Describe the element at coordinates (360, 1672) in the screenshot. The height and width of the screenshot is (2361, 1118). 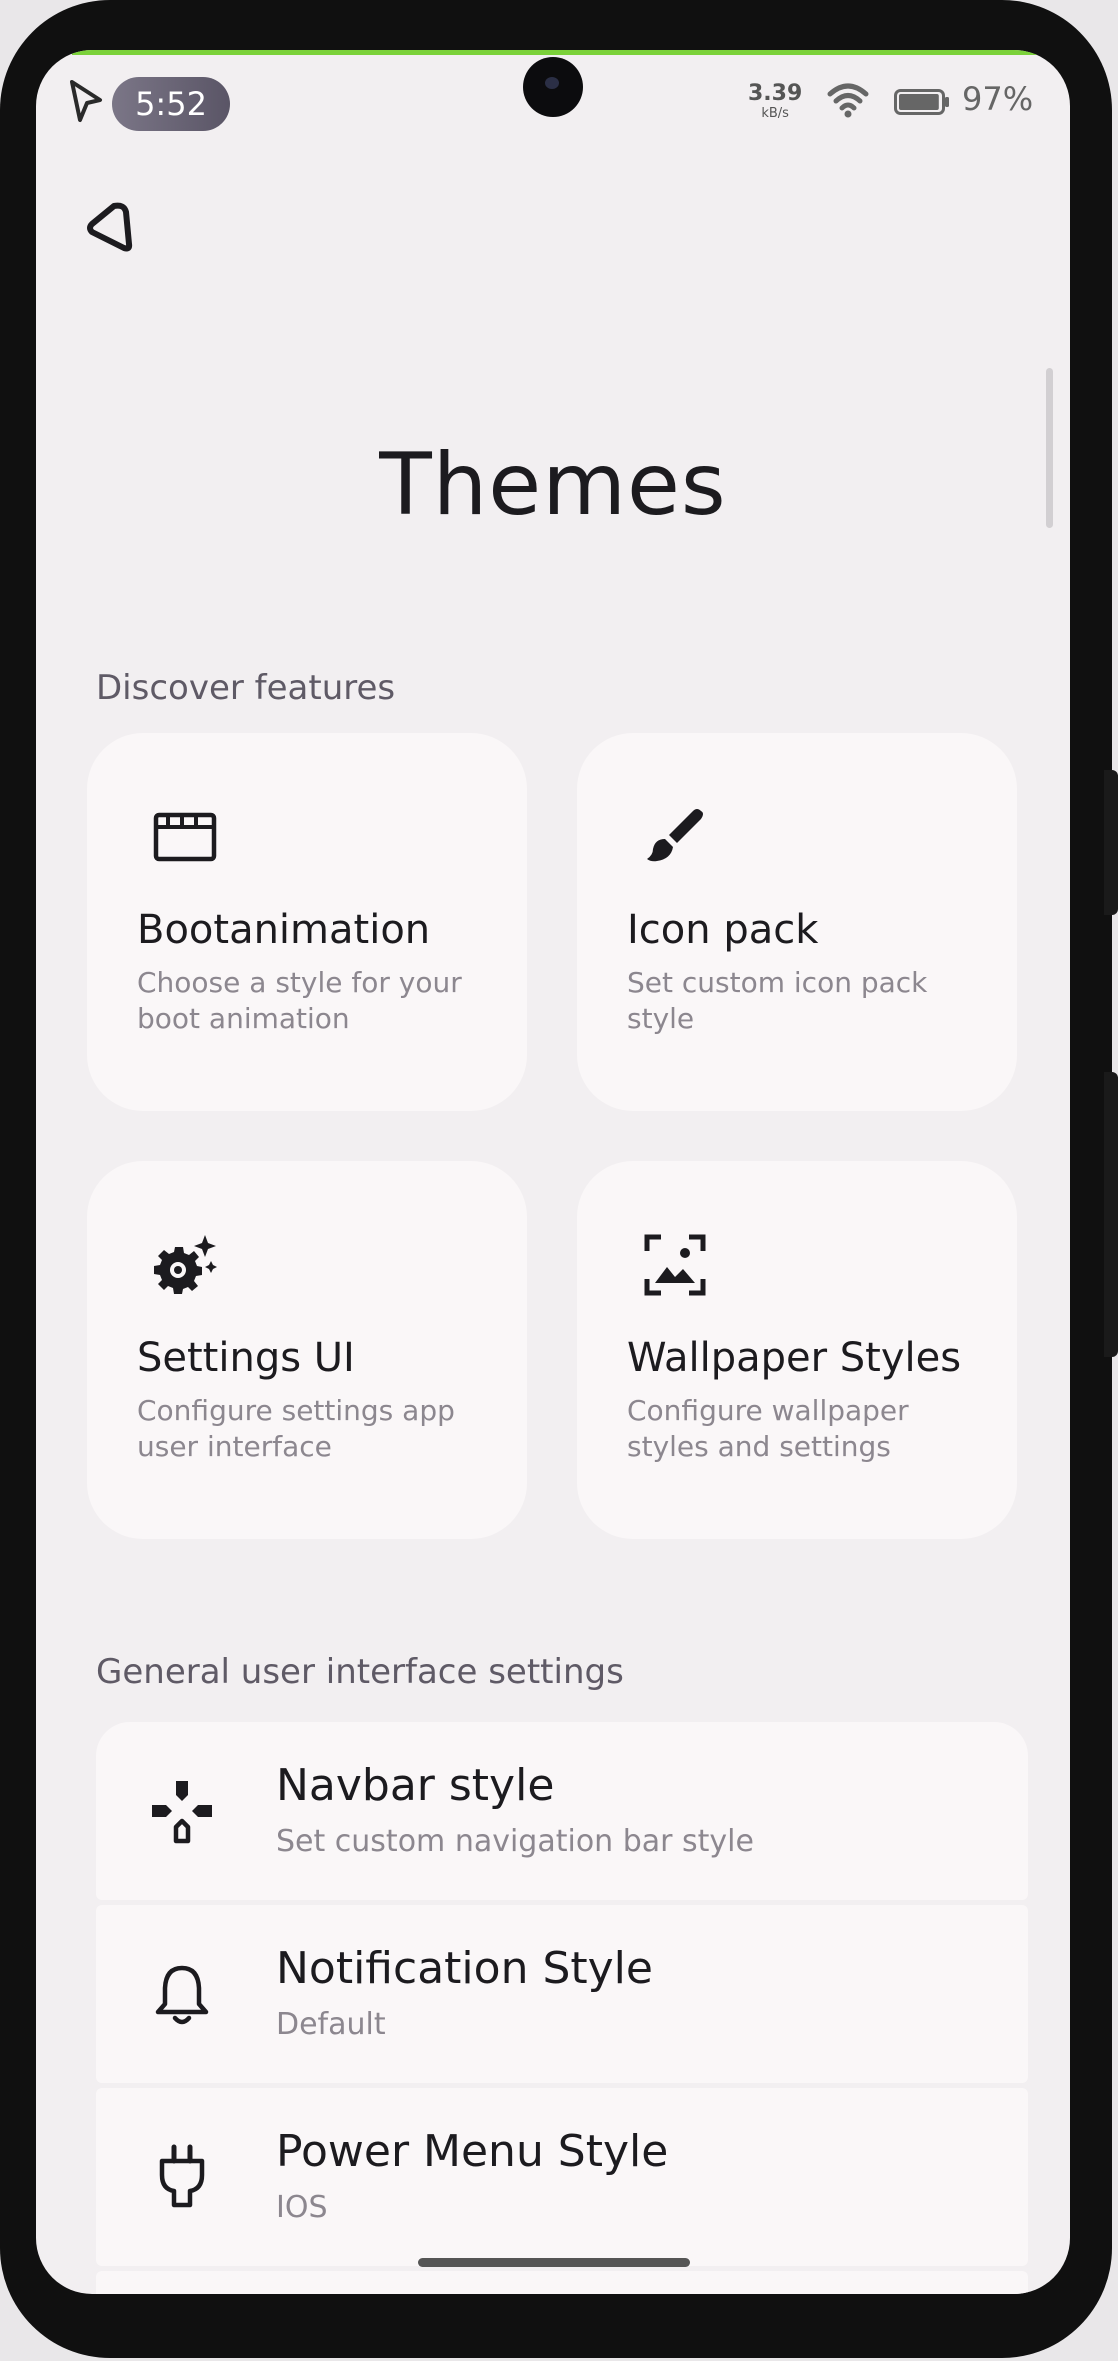
I see `section-label-general: General user interface settings` at that location.